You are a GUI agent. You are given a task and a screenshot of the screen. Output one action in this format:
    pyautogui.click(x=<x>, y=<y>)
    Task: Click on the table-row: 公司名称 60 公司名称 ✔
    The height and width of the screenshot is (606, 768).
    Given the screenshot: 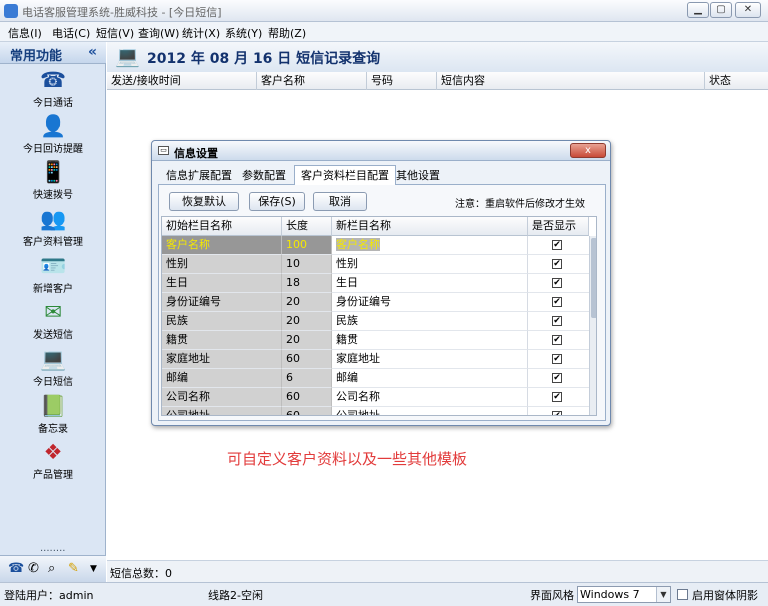 What is the action you would take?
    pyautogui.click(x=379, y=397)
    